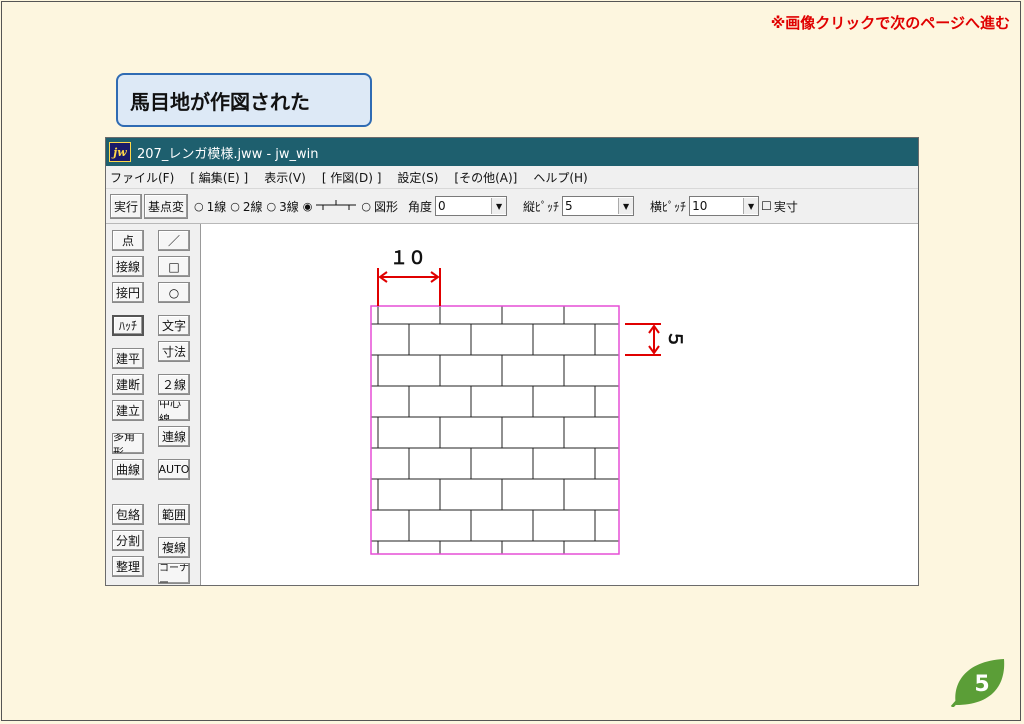 The width and height of the screenshot is (1024, 724). What do you see at coordinates (220, 101) in the screenshot?
I see `caption-text: 馬目地が作図された` at bounding box center [220, 101].